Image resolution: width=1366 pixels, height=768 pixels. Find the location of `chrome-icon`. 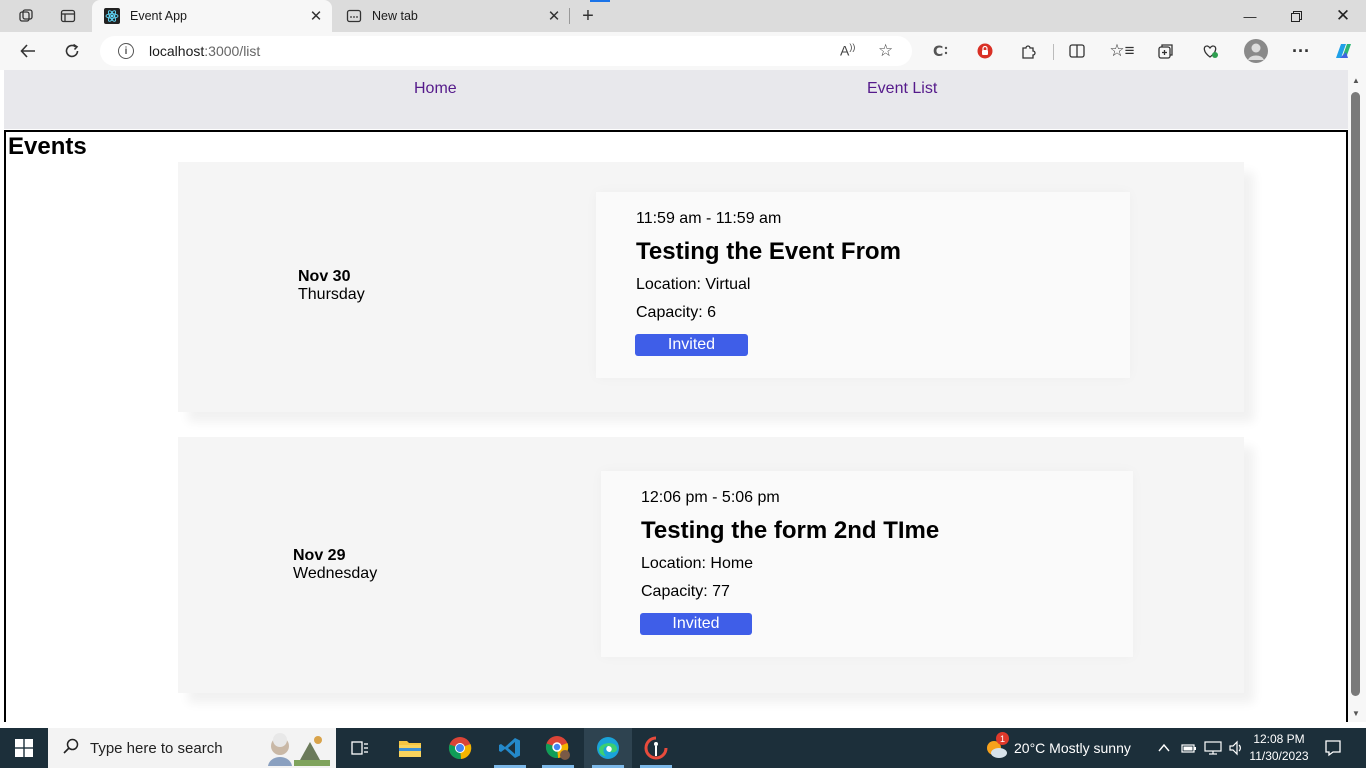

chrome-icon is located at coordinates (460, 748).